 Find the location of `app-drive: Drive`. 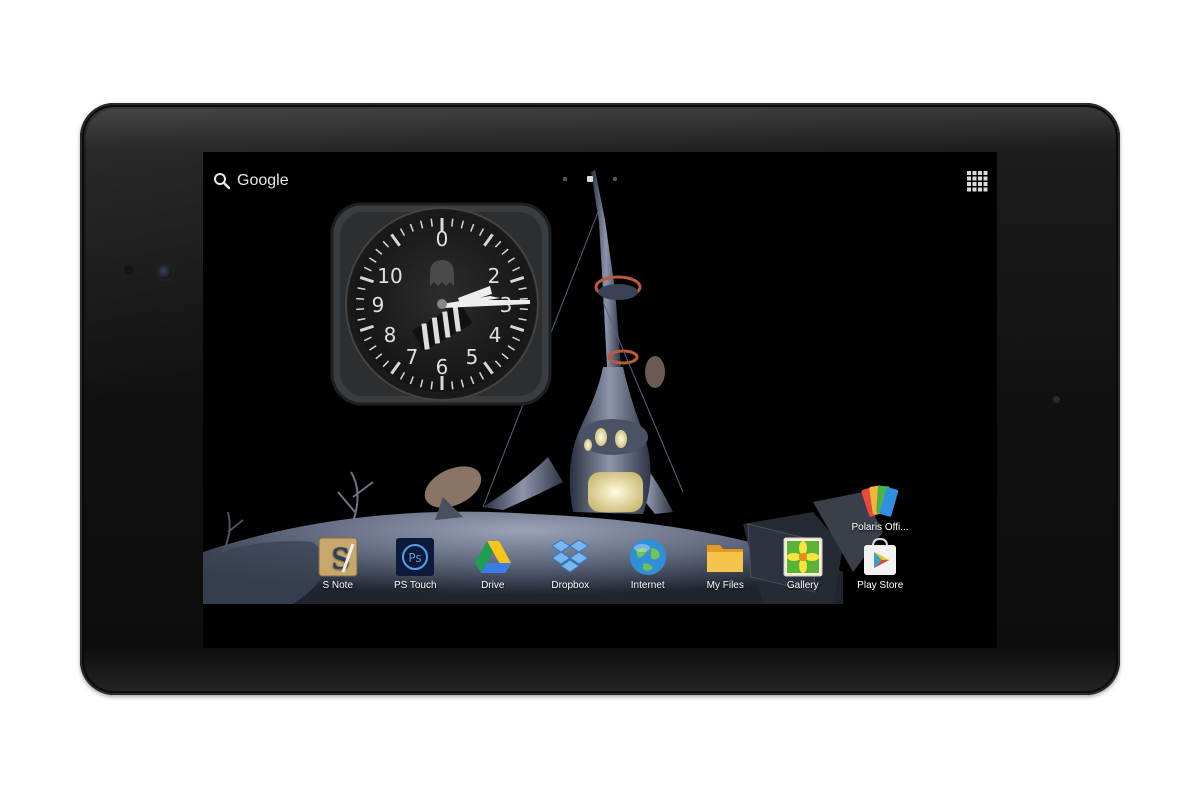

app-drive: Drive is located at coordinates (493, 566).